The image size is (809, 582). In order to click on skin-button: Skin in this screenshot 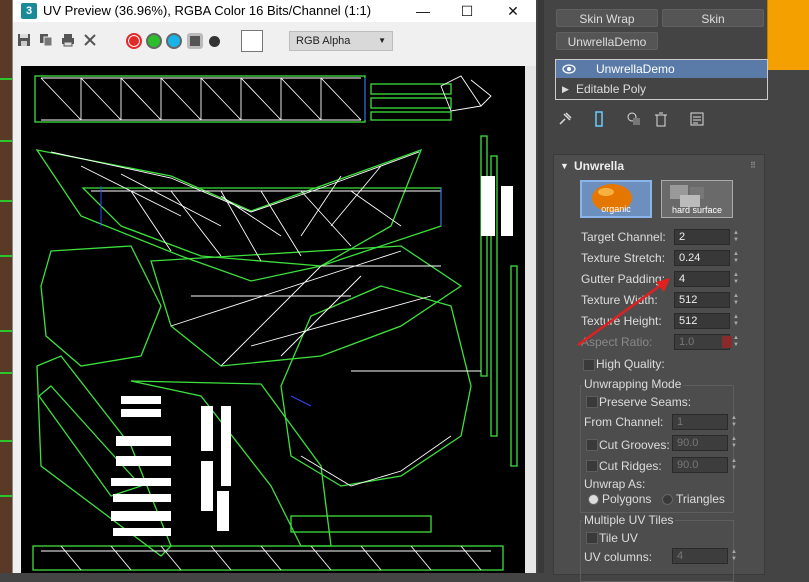, I will do `click(713, 18)`.